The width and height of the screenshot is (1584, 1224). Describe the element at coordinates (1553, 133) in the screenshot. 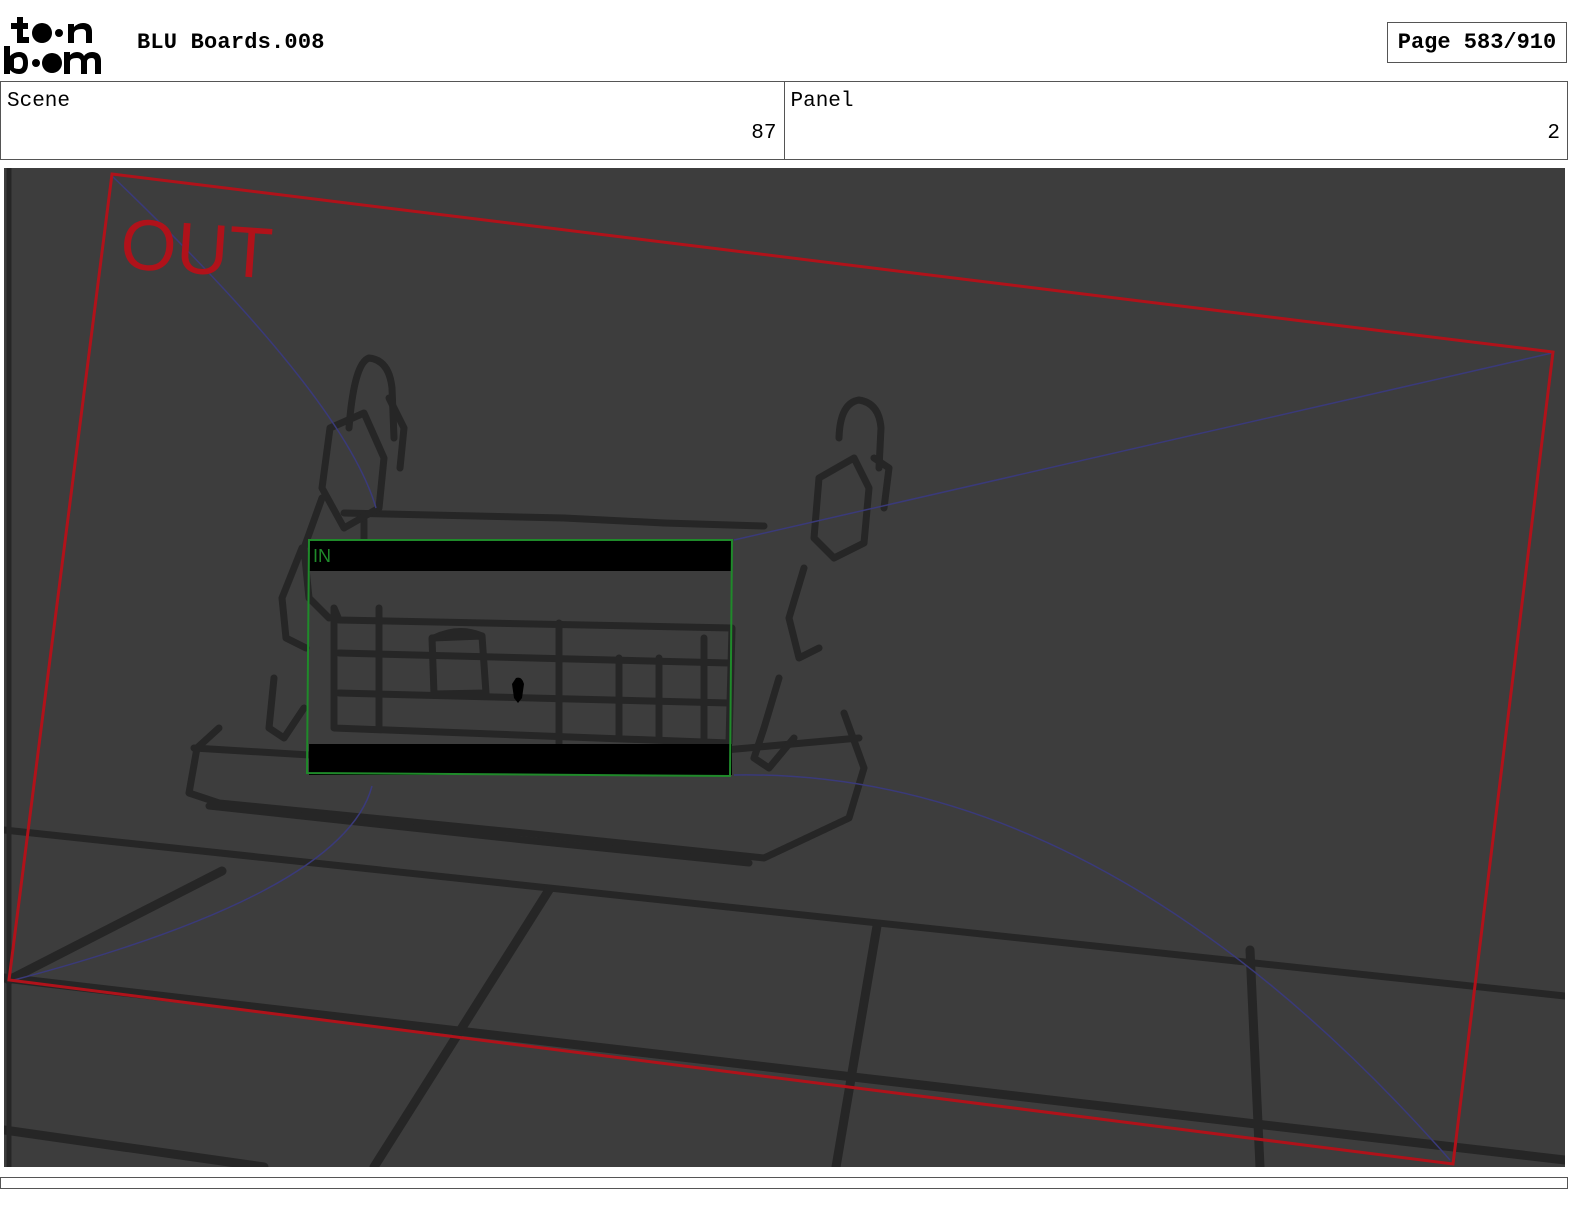

I see `panel-number: 2` at that location.